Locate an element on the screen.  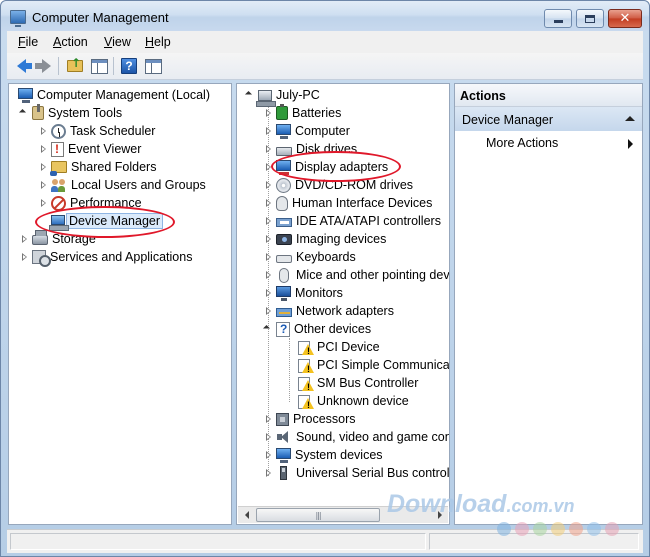
title-bar: Computer Management ✕ is located at coordinates (325, 16).